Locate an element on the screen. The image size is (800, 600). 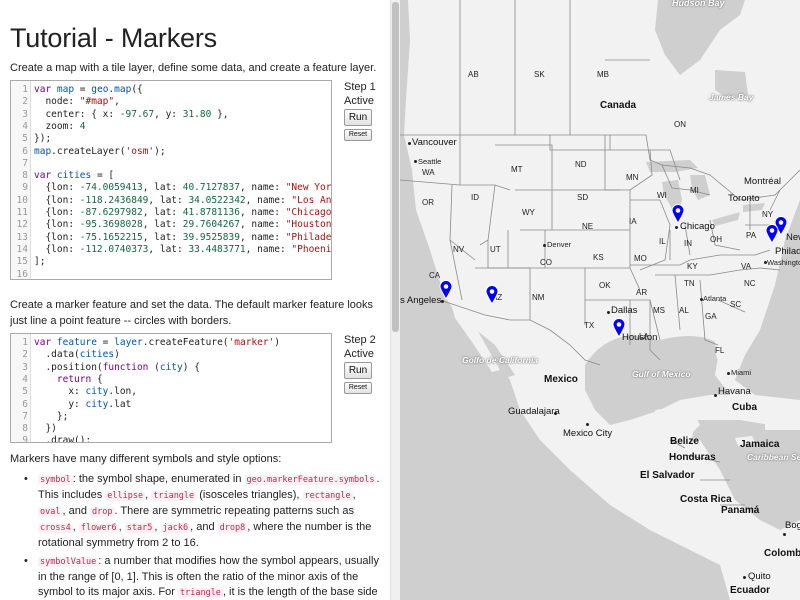
code-line: 7 }; is located at coordinates (171, 416).